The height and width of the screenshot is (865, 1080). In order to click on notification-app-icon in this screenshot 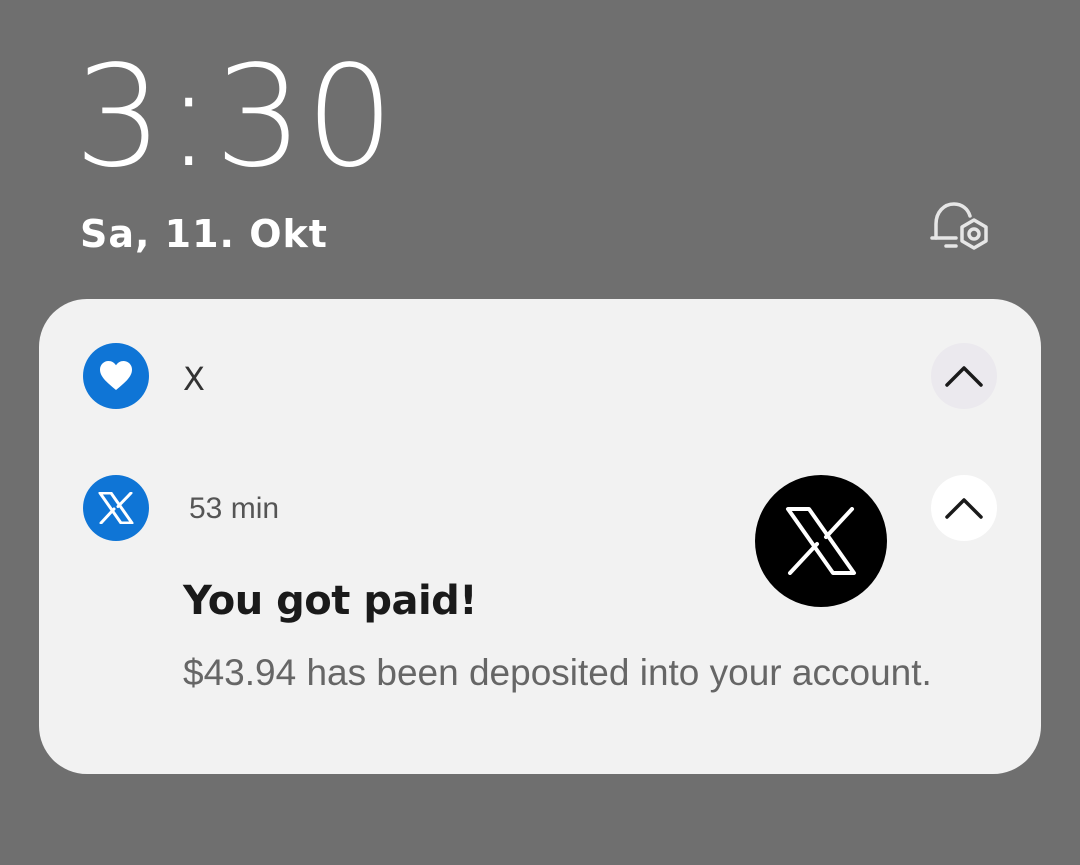, I will do `click(116, 508)`.